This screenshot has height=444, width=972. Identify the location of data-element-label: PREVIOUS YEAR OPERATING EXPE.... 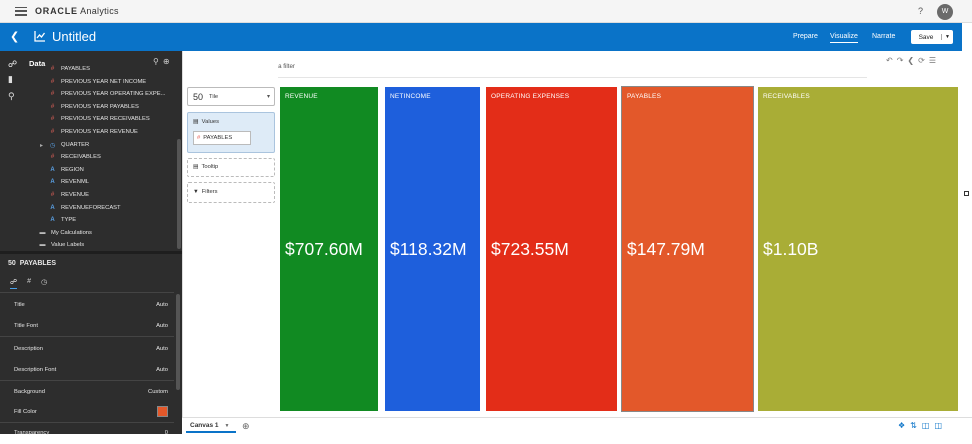
(113, 94).